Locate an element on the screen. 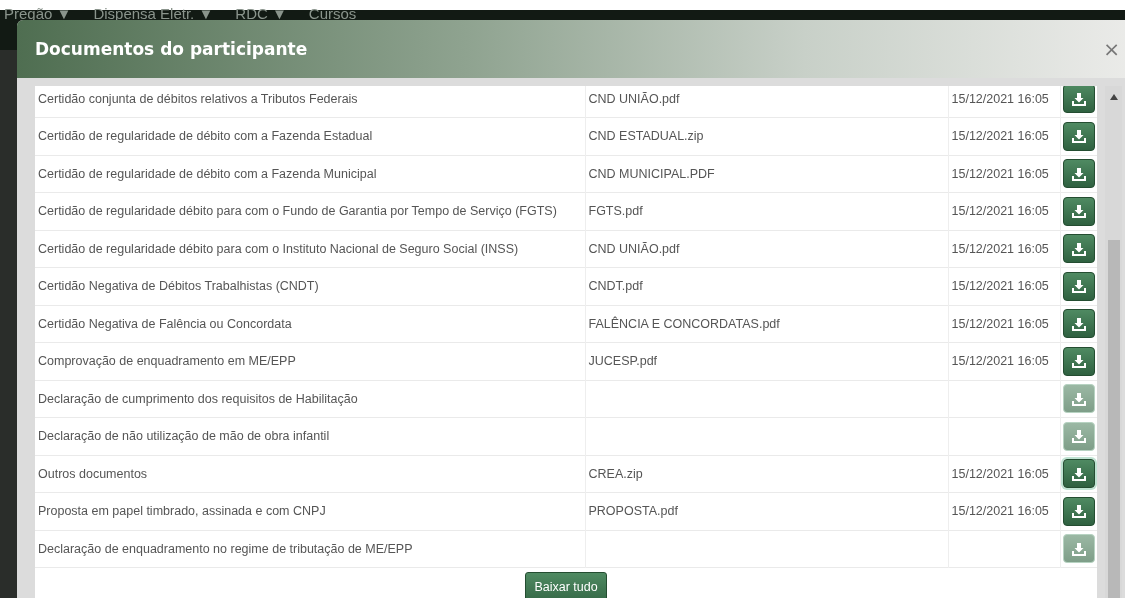 The height and width of the screenshot is (598, 1125). nav-menu-item: Cursos is located at coordinates (332, 13).